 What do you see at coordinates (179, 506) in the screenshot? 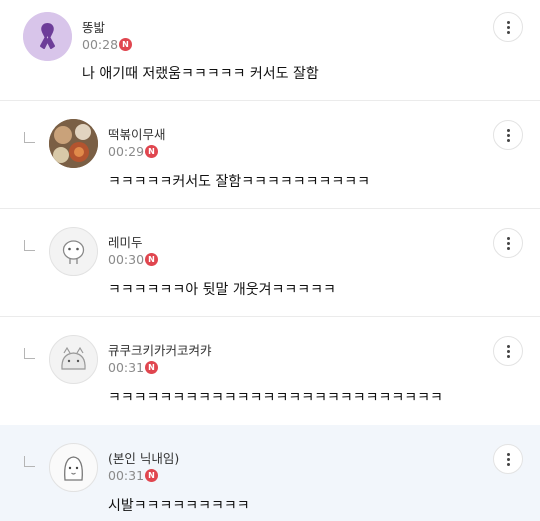
I see `comment-text: 시발ㅋㅋㅋㅋㅋㅋㅋㅋㅋ` at bounding box center [179, 506].